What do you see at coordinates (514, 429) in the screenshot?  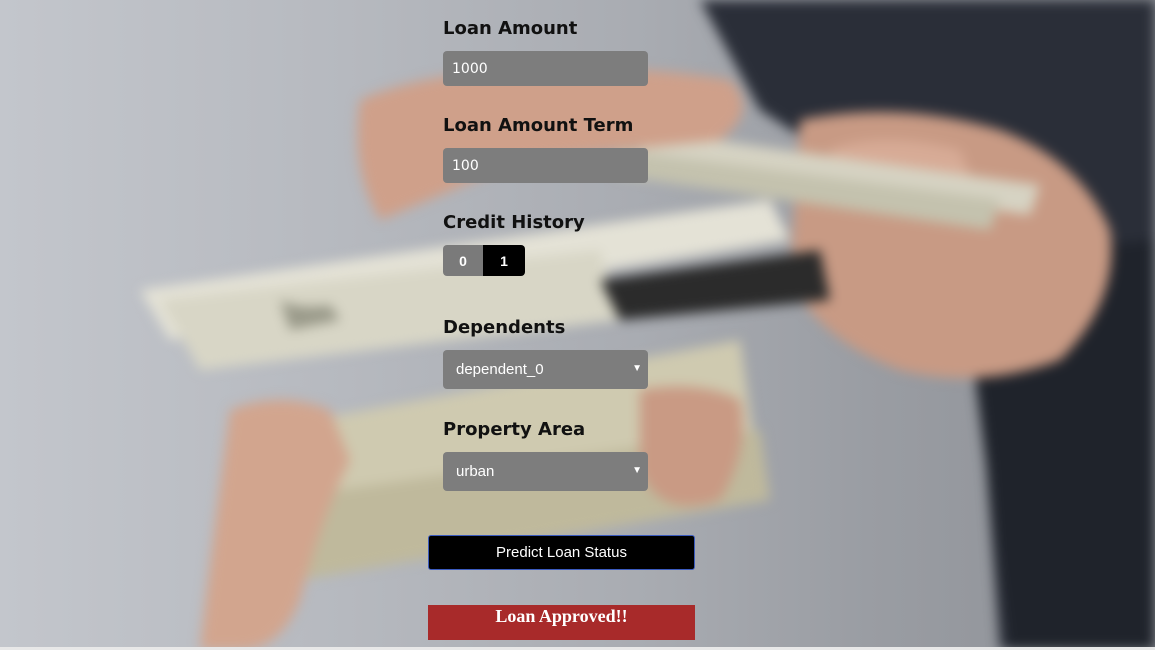 I see `property-area-label: Property Area` at bounding box center [514, 429].